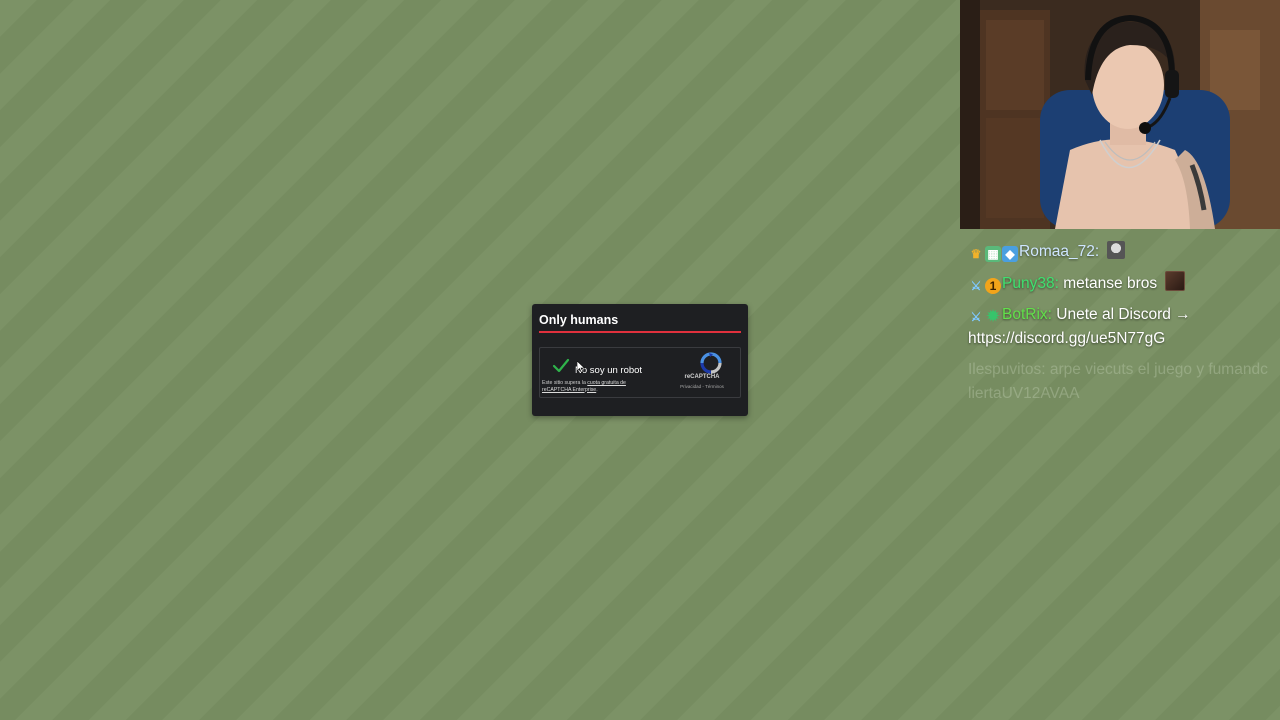  I want to click on chat-message: ⚔ 1 Puny38: metanse bros, so click(1121, 283).